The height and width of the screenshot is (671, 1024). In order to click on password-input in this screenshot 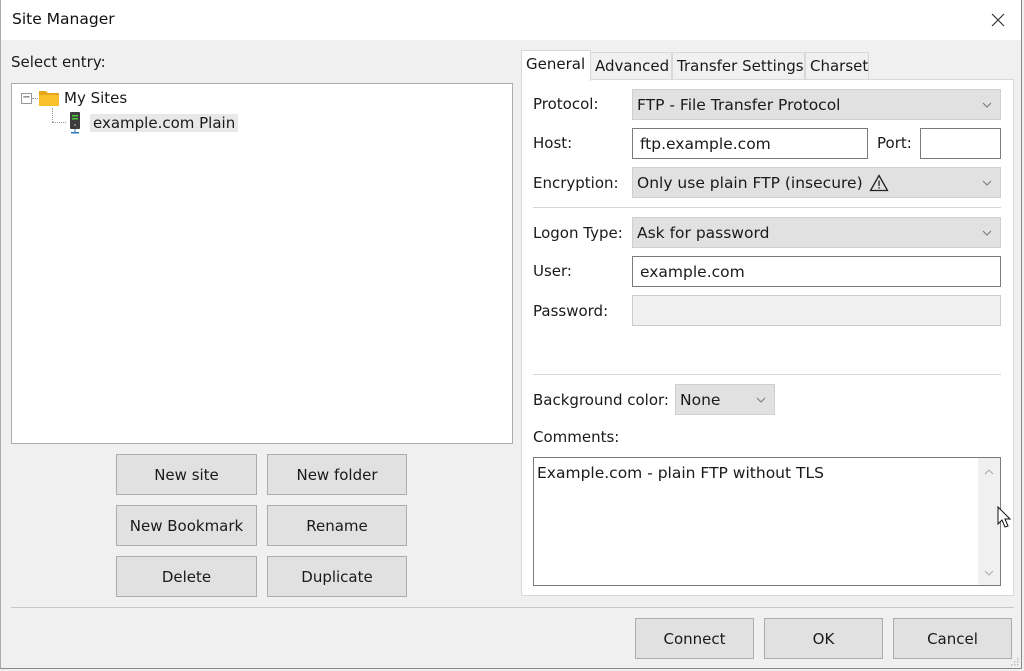, I will do `click(816, 310)`.